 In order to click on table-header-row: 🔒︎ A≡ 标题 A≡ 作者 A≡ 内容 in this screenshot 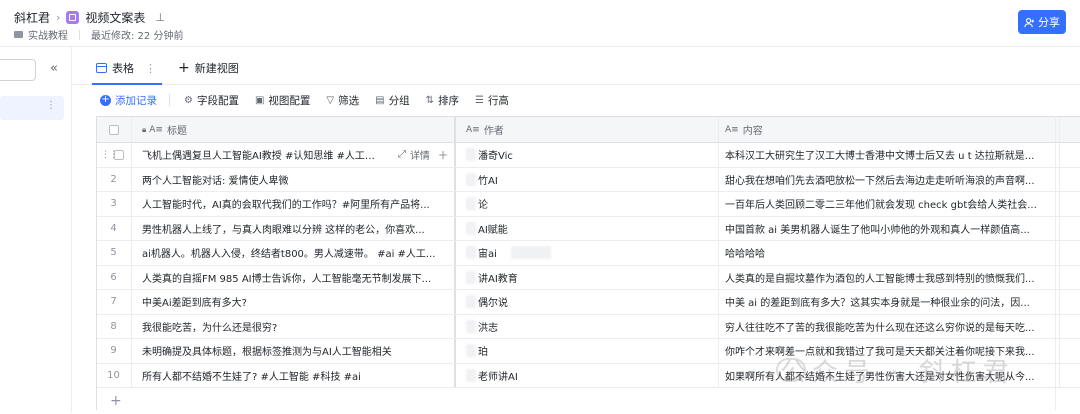, I will do `click(588, 129)`.